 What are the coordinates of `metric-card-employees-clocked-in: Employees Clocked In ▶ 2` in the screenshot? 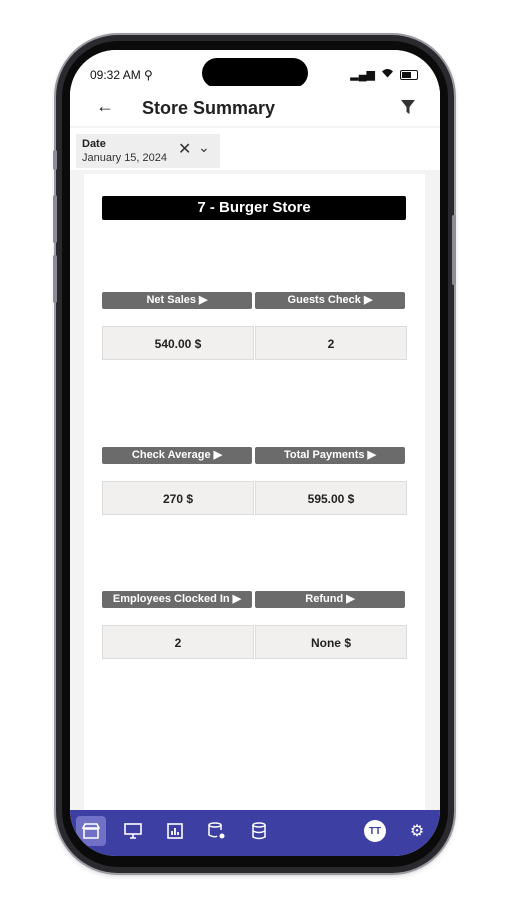 It's located at (178, 626).